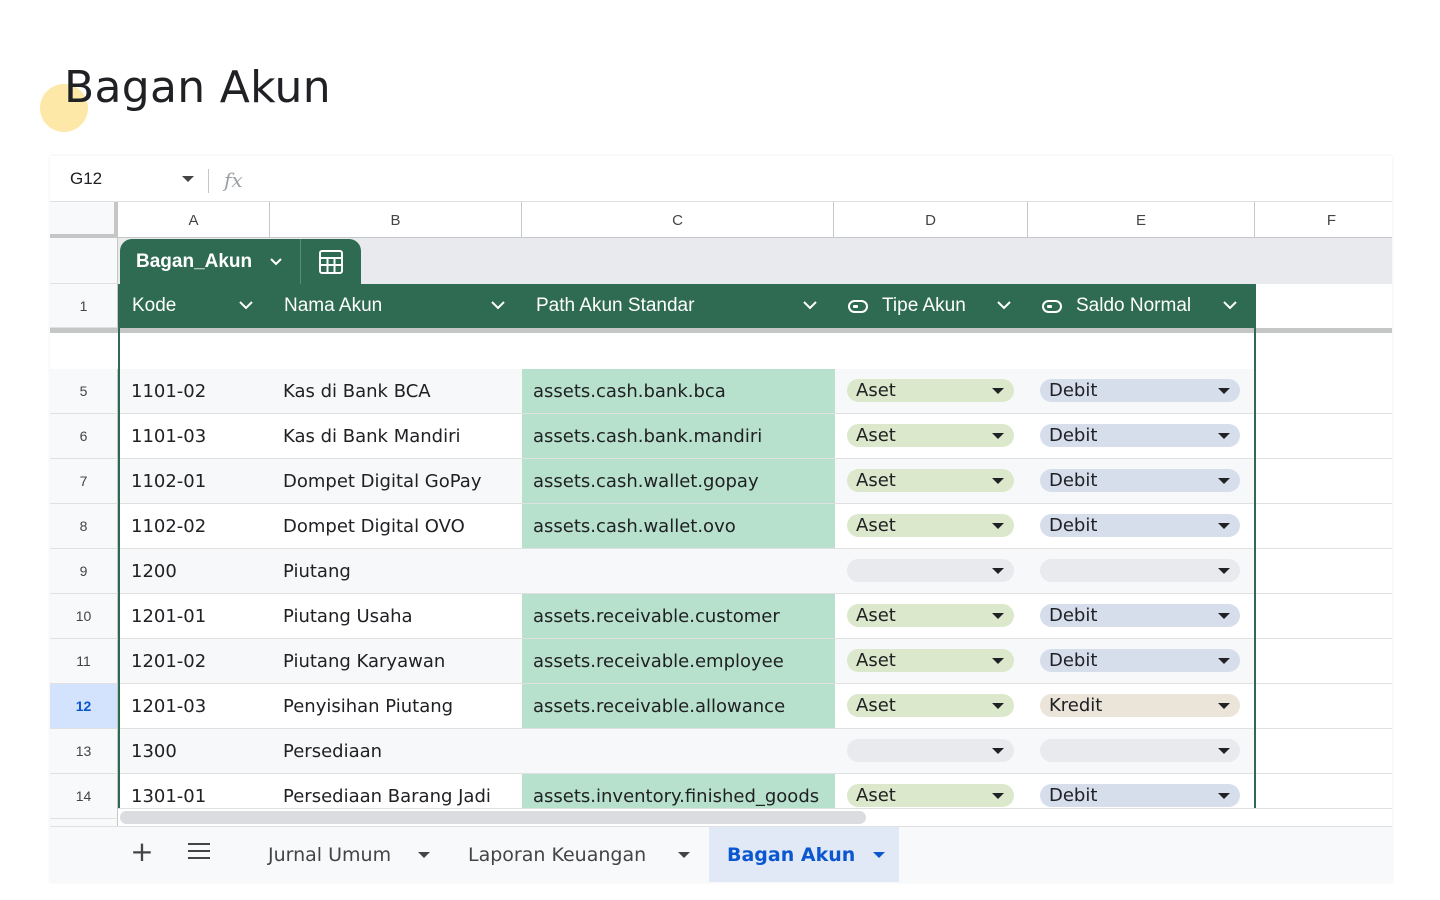 The image size is (1440, 900). What do you see at coordinates (196, 481) in the screenshot?
I see `cell-kode: 1102-01` at bounding box center [196, 481].